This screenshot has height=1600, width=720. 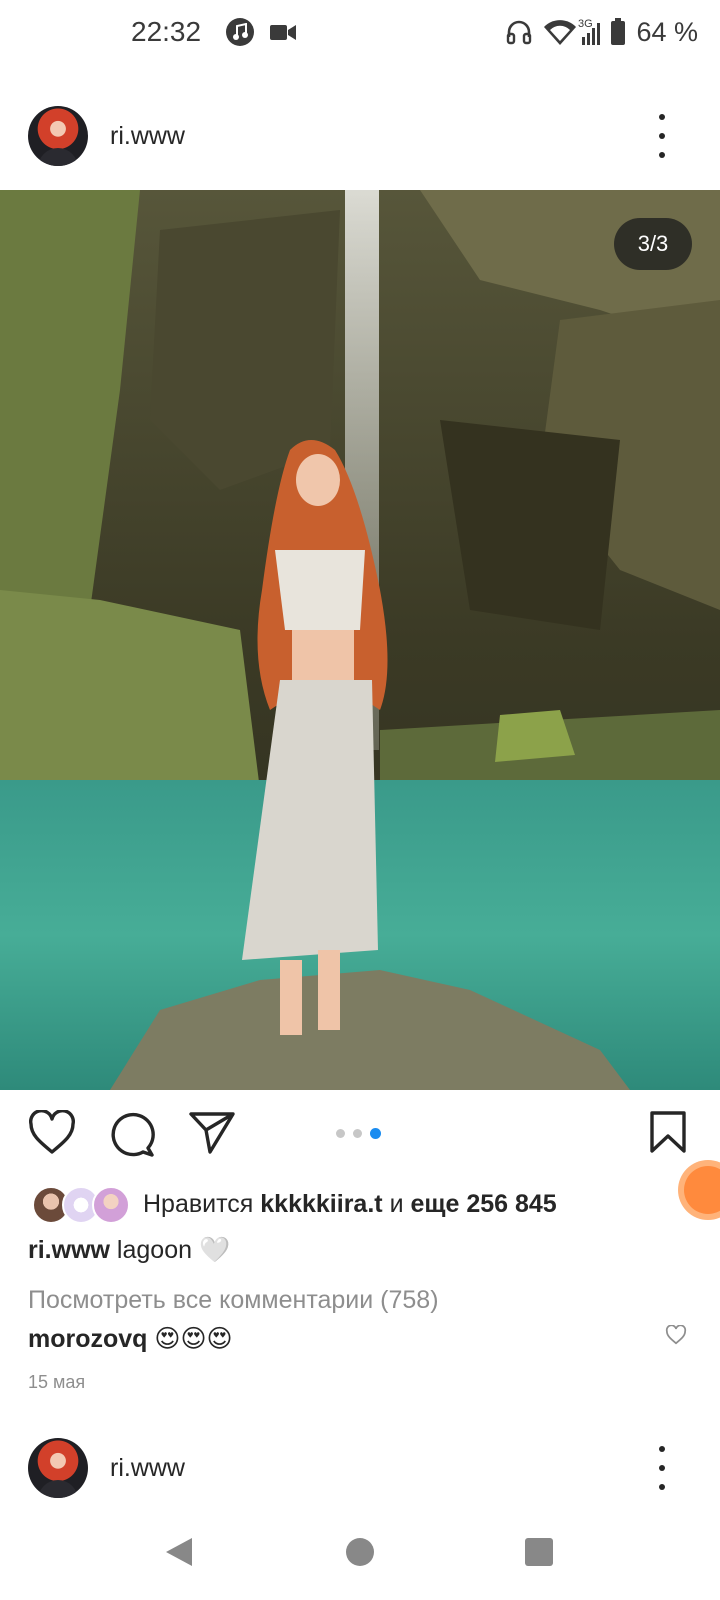 I want to click on video-camera-icon, so click(x=283, y=32).